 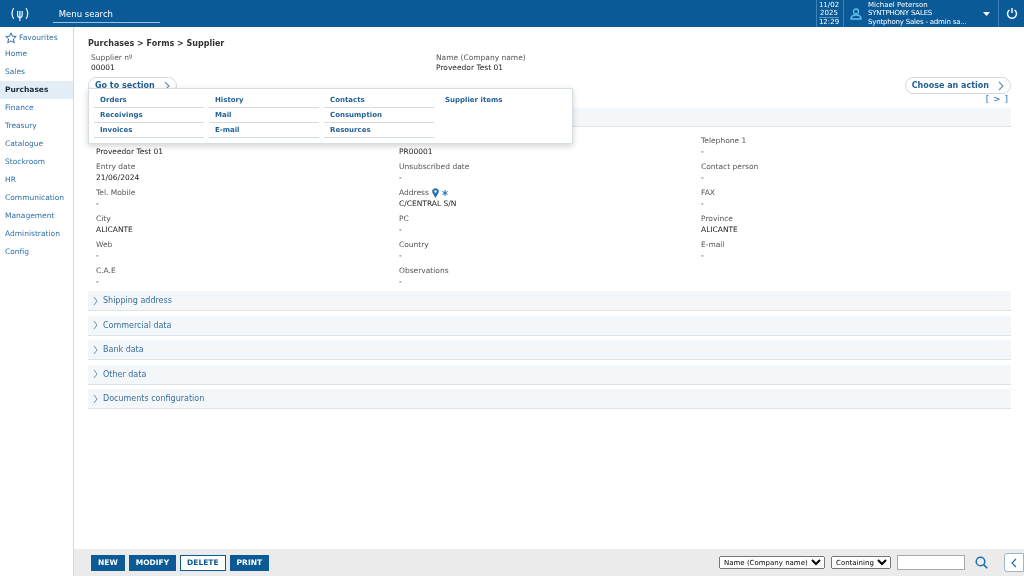 What do you see at coordinates (549, 374) in the screenshot?
I see `section-header: Other data` at bounding box center [549, 374].